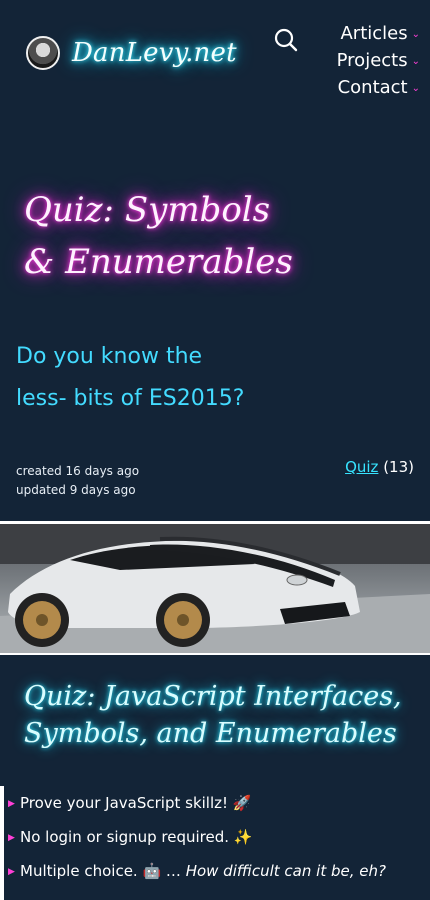 Image resolution: width=430 pixels, height=900 pixels. Describe the element at coordinates (210, 733) in the screenshot. I see `section-title-line: Symbols, and Enumerables` at that location.